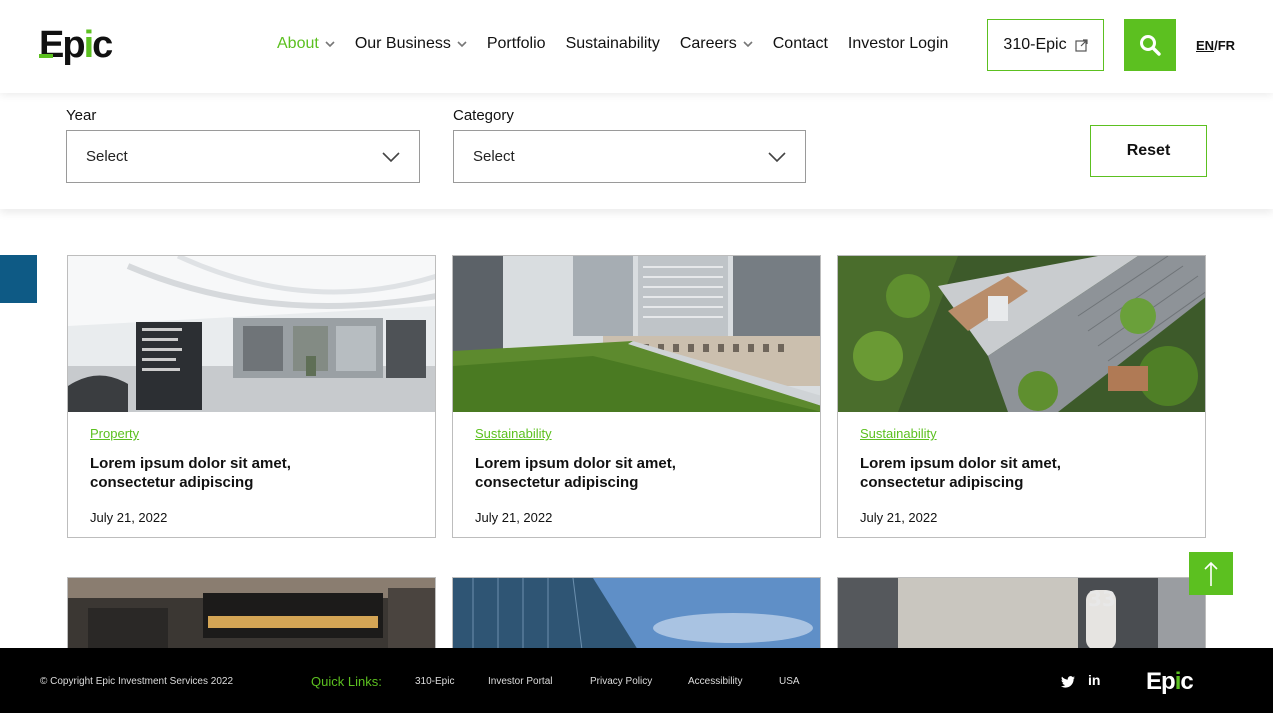 The image size is (1273, 713). I want to click on footer-link-investor-portal: Investor Portal, so click(520, 681).